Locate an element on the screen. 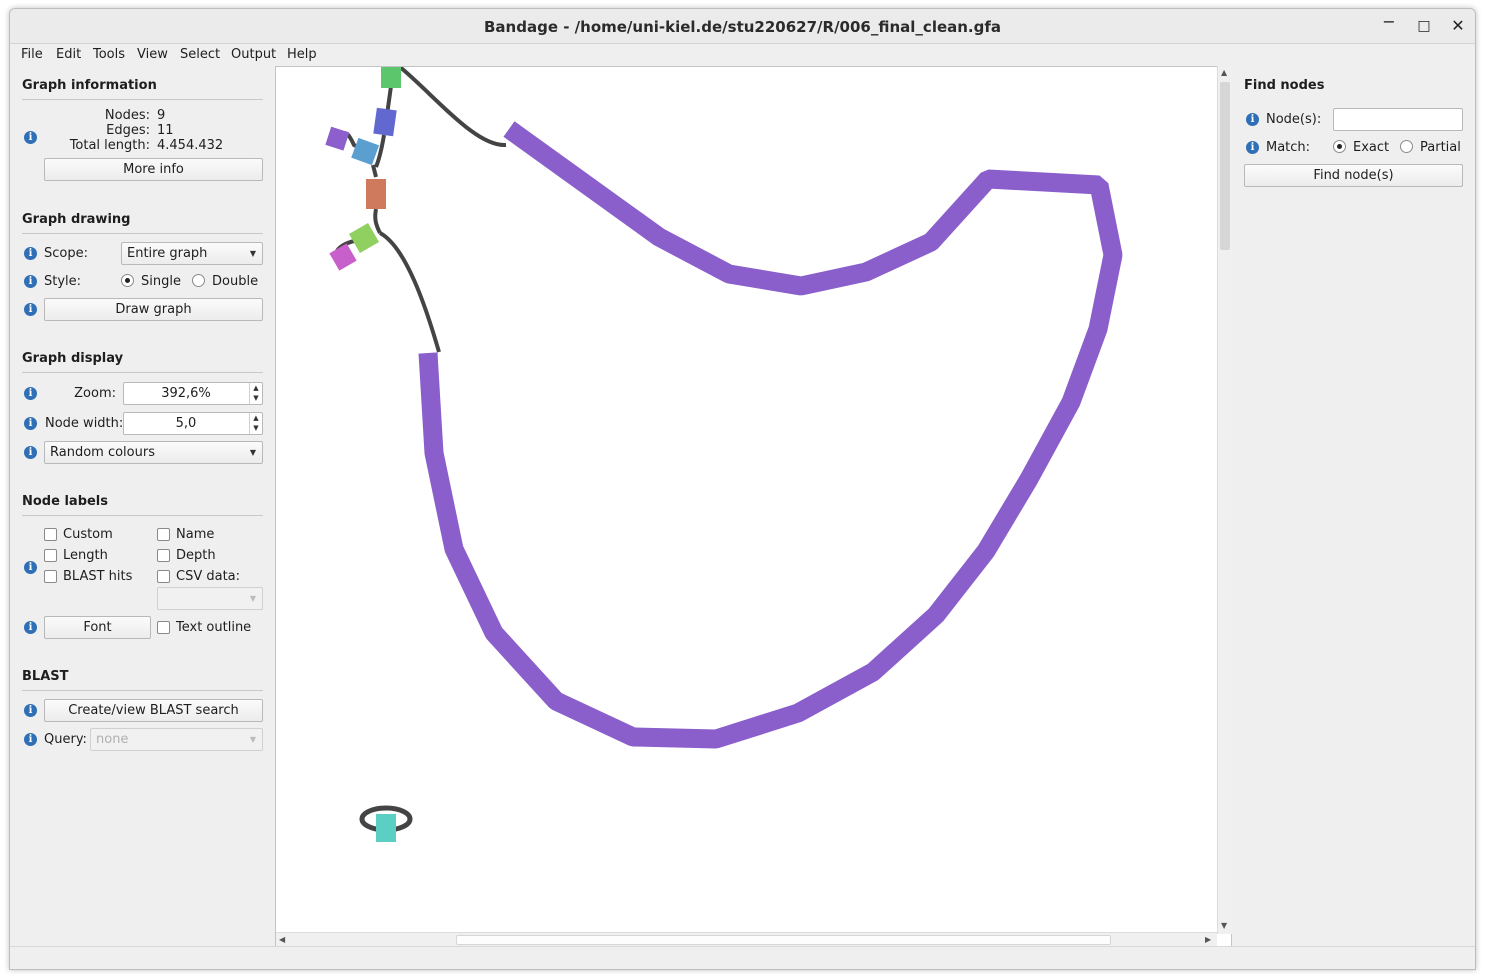 The height and width of the screenshot is (979, 1485). menu-output: Output is located at coordinates (253, 54).